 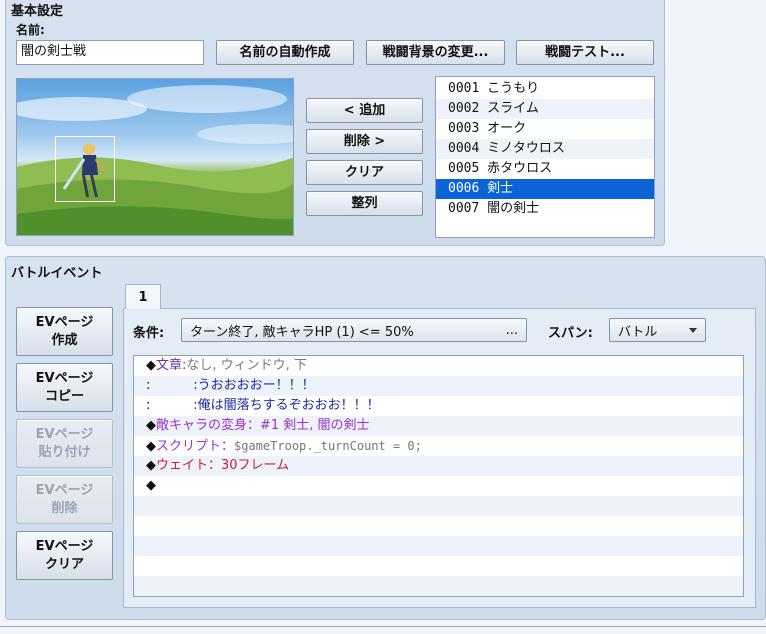 What do you see at coordinates (545, 149) in the screenshot?
I see `enemy-list-item: 0004 ミノタウロス` at bounding box center [545, 149].